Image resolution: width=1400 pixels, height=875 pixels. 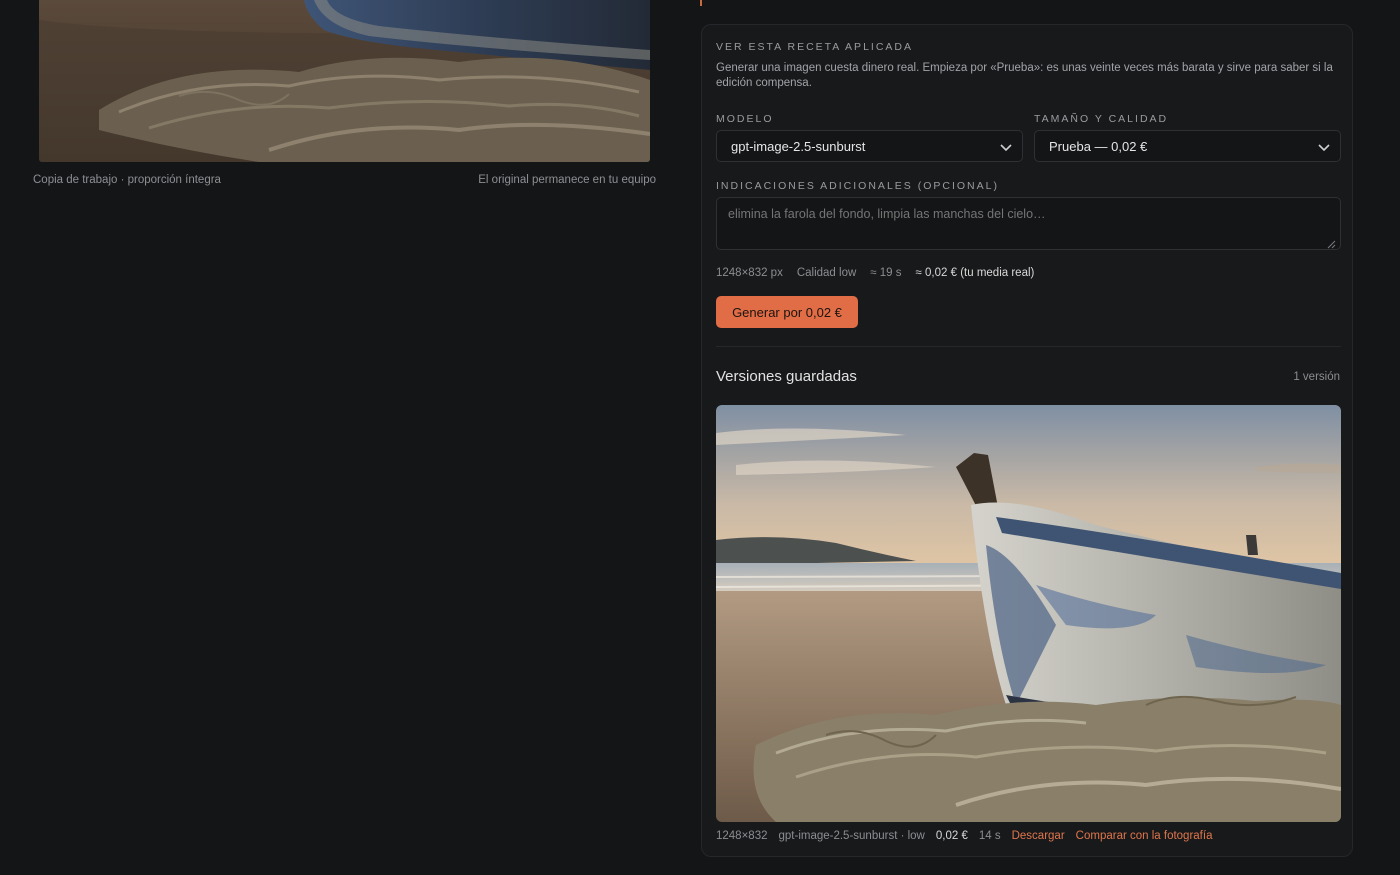 I want to click on generate-button: Generar por 0,02 €, so click(x=787, y=312).